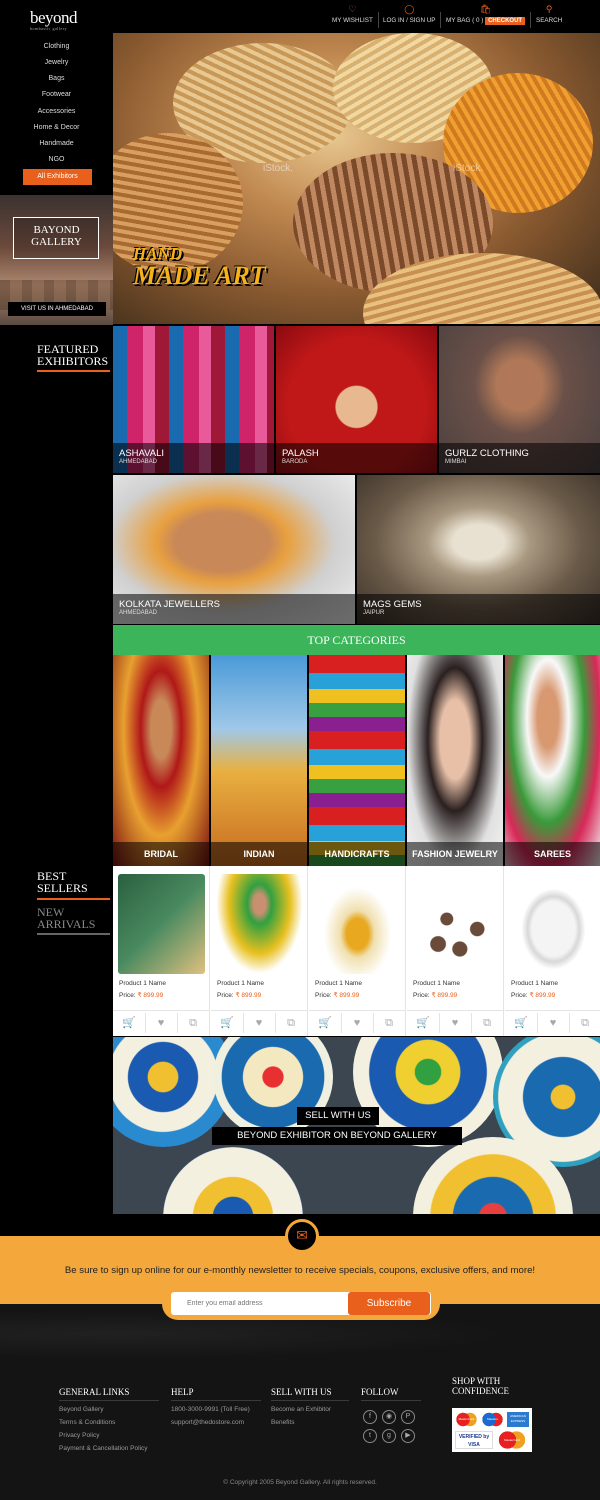 This screenshot has width=600, height=1500. What do you see at coordinates (193, 458) in the screenshot?
I see `tile-caption: ASHAVALI AHMEDABAD` at bounding box center [193, 458].